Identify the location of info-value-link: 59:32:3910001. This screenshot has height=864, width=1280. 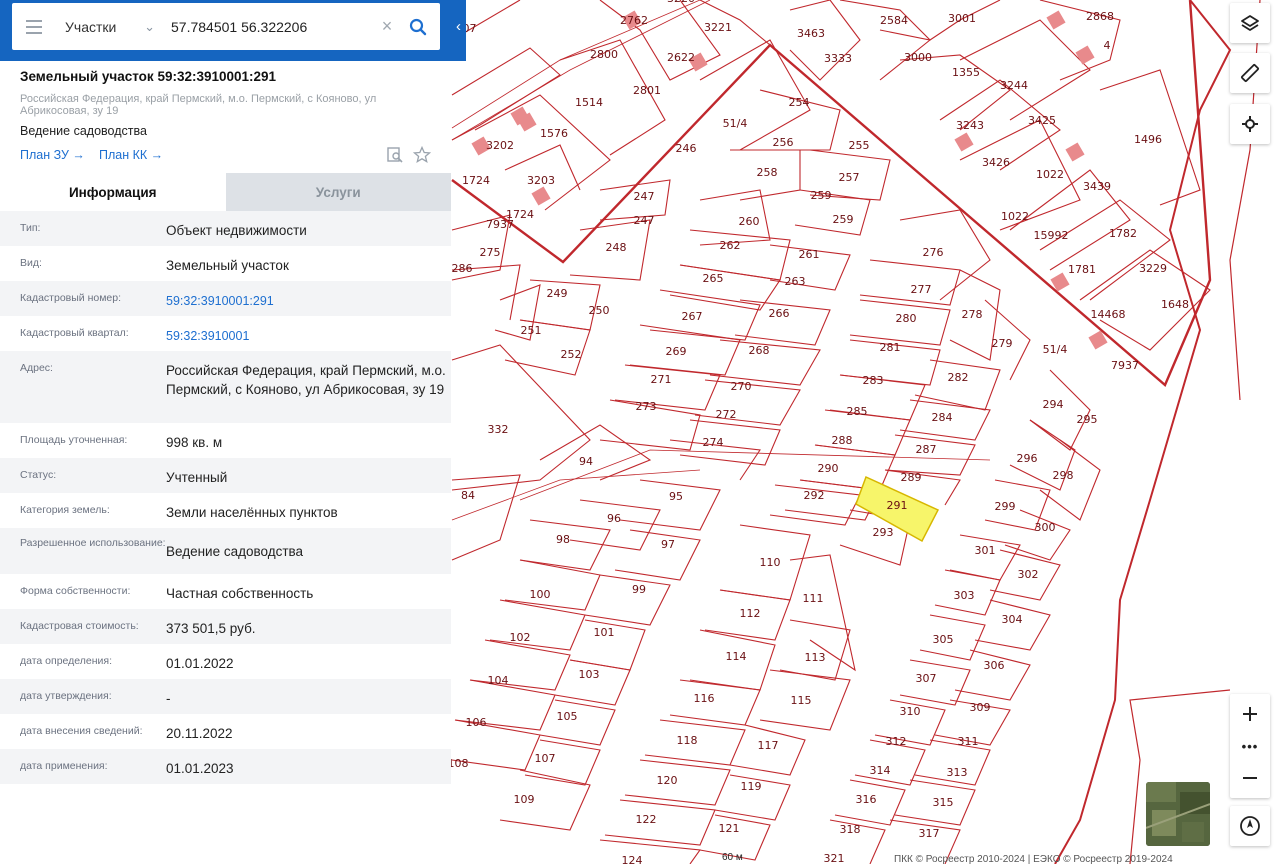
(308, 333).